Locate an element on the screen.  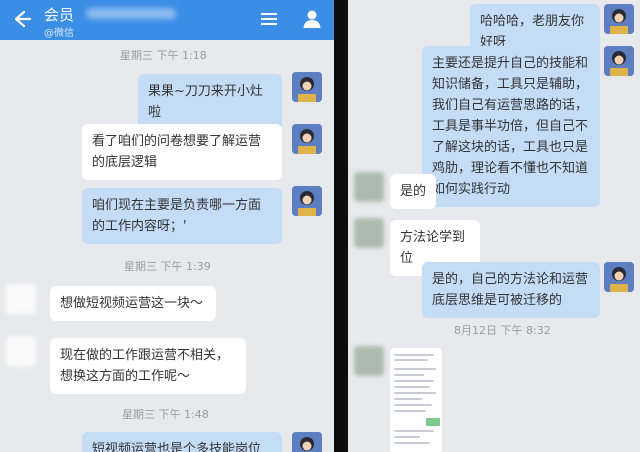
message-bubble-outgoing: 果果~刀刀来开小灶啦 is located at coordinates (210, 102).